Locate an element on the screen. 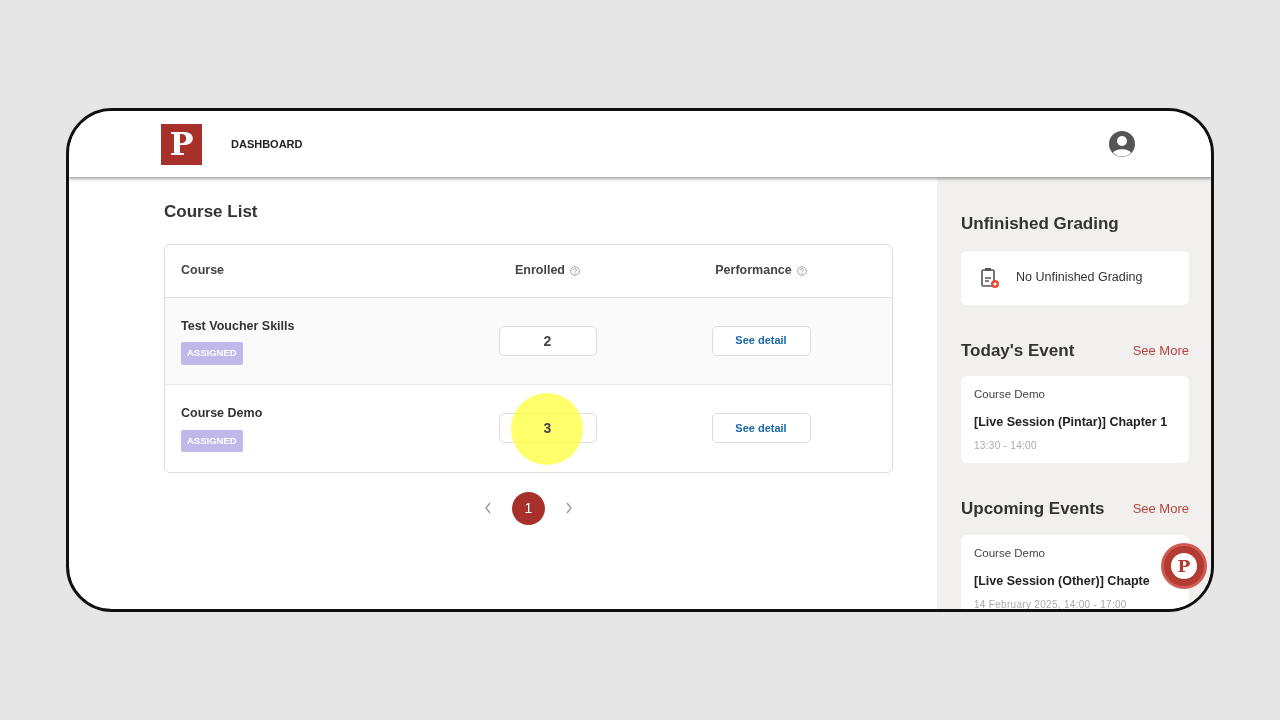 Image resolution: width=1280 pixels, height=720 pixels. avatar-icon is located at coordinates (1122, 144).